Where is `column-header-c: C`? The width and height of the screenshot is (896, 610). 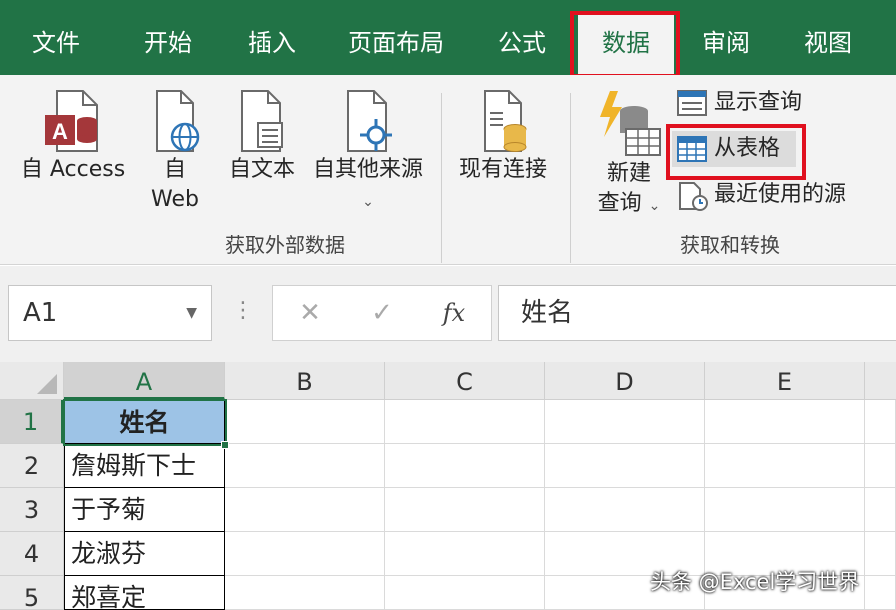 column-header-c: C is located at coordinates (465, 381).